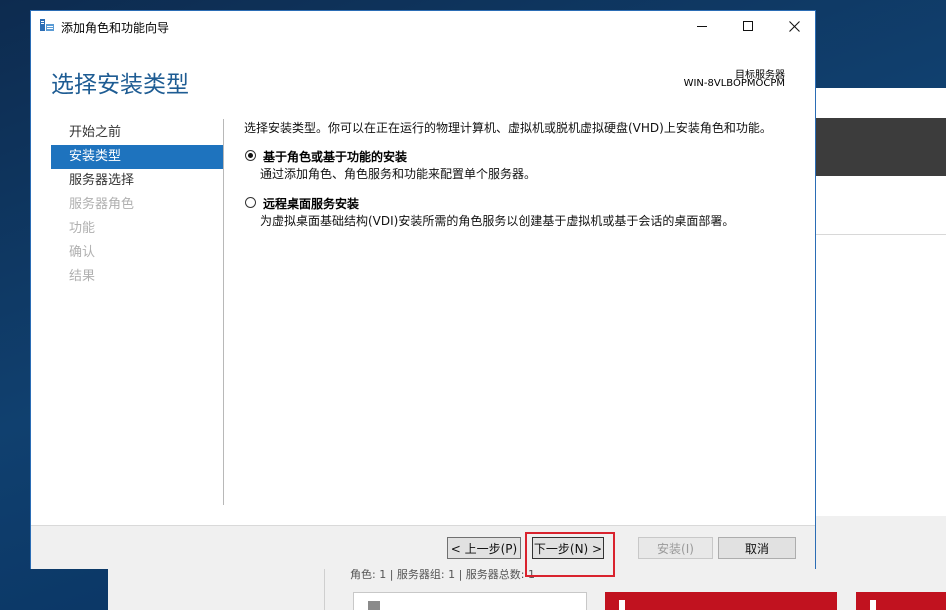 Image resolution: width=946 pixels, height=610 pixels. I want to click on option-title: 基于角色或基于功能的安装, so click(335, 156).